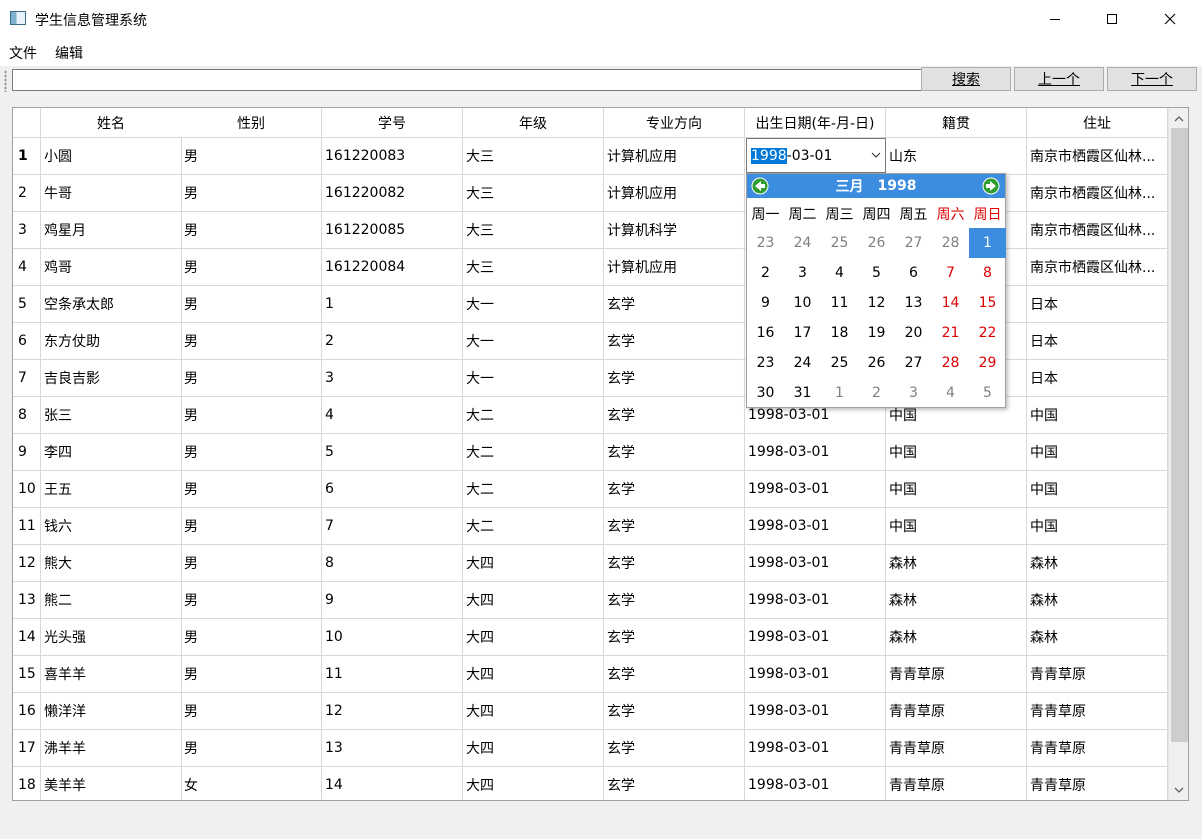 The image size is (1202, 839). Describe the element at coordinates (392, 415) in the screenshot. I see `table-cell: 4` at that location.